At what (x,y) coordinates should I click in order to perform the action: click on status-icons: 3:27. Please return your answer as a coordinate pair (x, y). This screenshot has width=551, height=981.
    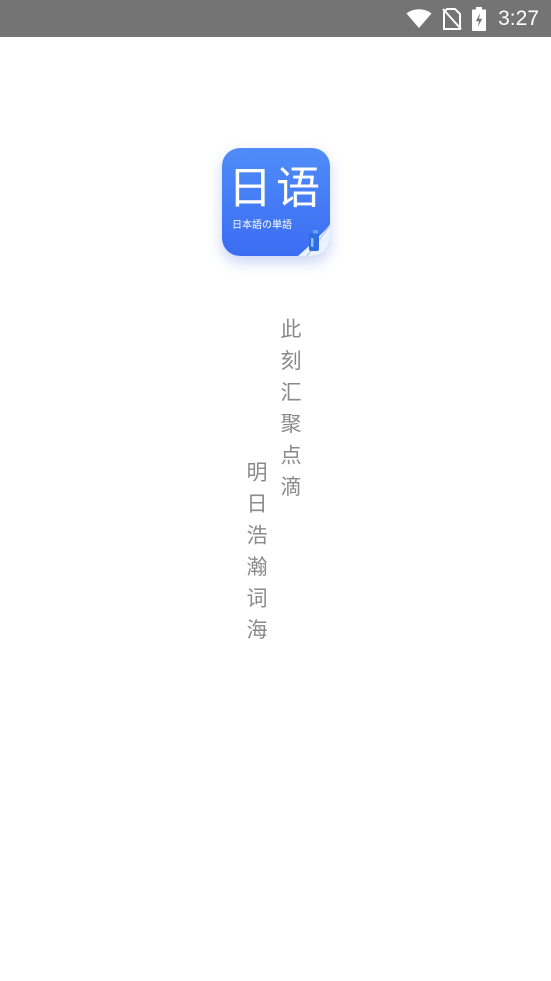
    Looking at the image, I should click on (472, 18).